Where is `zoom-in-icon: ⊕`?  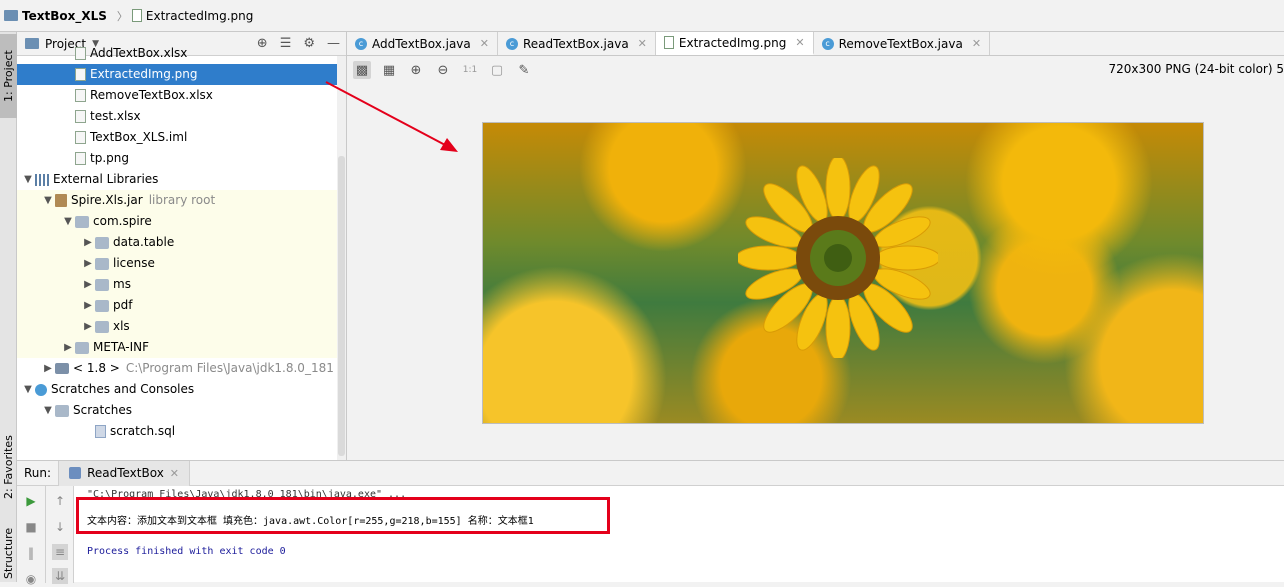 zoom-in-icon: ⊕ is located at coordinates (416, 70).